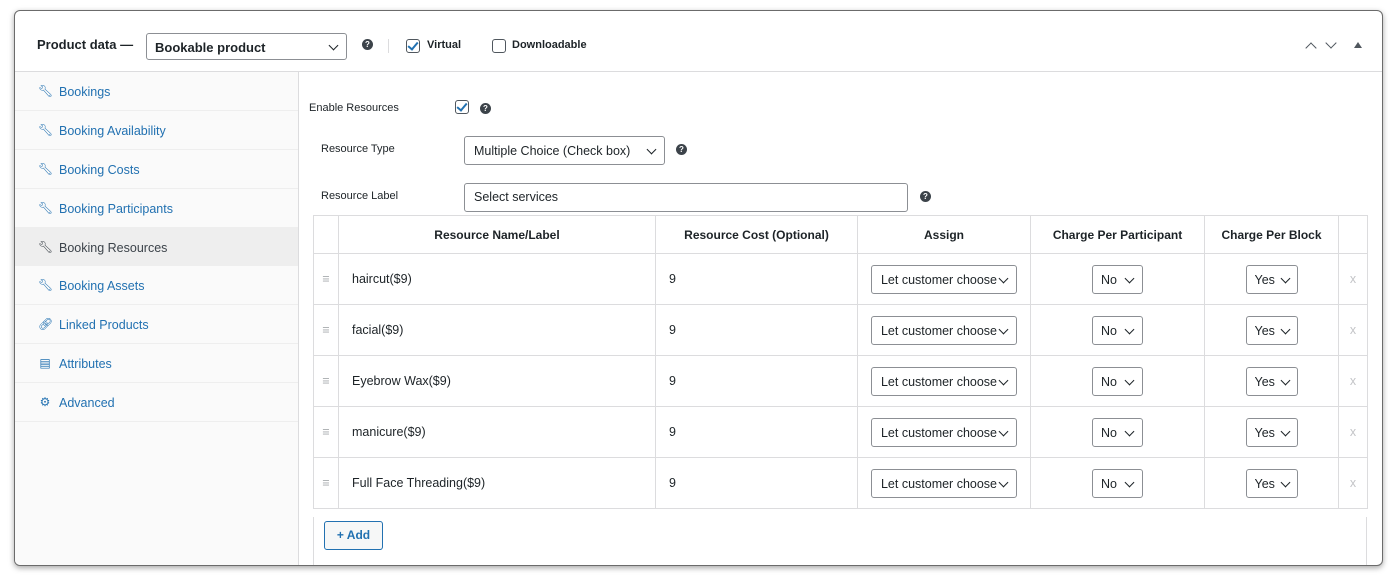  Describe the element at coordinates (156, 208) in the screenshot. I see `tab-booking-participants: 🔧︎ Booking Participants` at that location.